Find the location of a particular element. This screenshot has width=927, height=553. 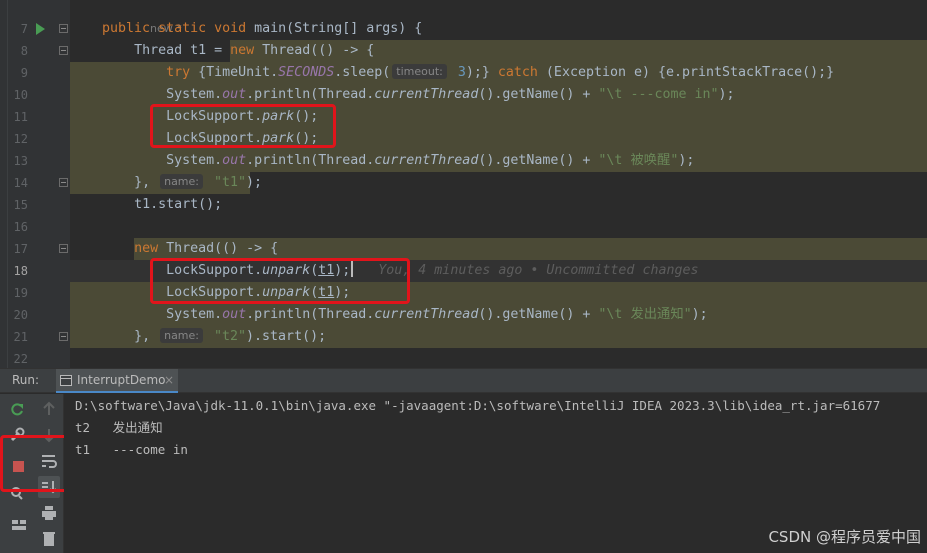

line-number: 19 is located at coordinates (20, 293).